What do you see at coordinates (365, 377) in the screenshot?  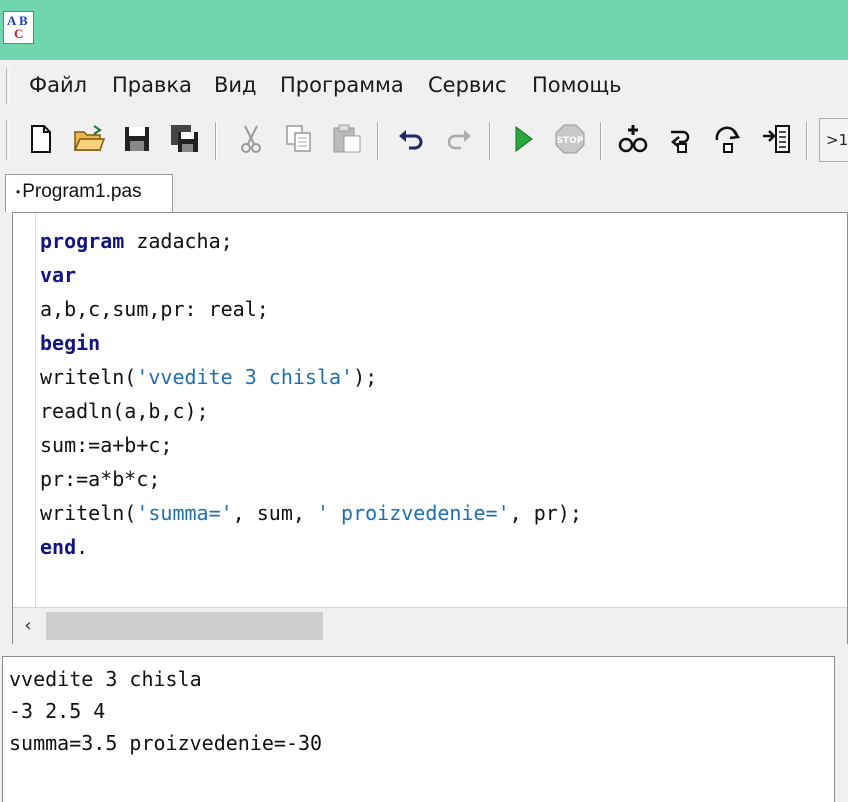 I see `code-text: );` at bounding box center [365, 377].